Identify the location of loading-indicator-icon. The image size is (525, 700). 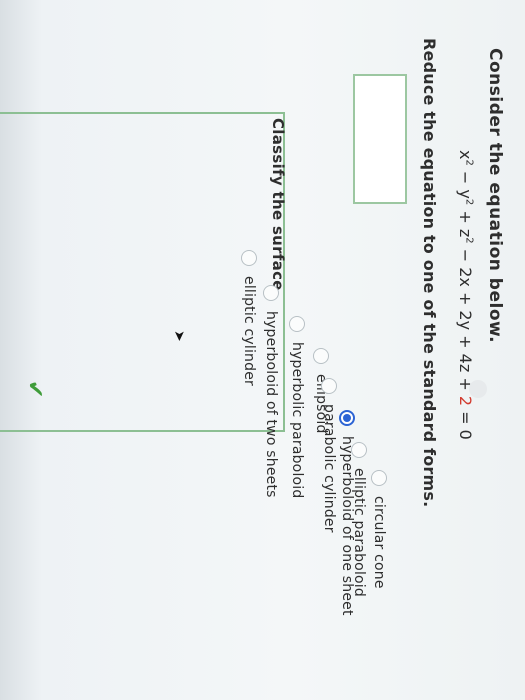
(478, 389).